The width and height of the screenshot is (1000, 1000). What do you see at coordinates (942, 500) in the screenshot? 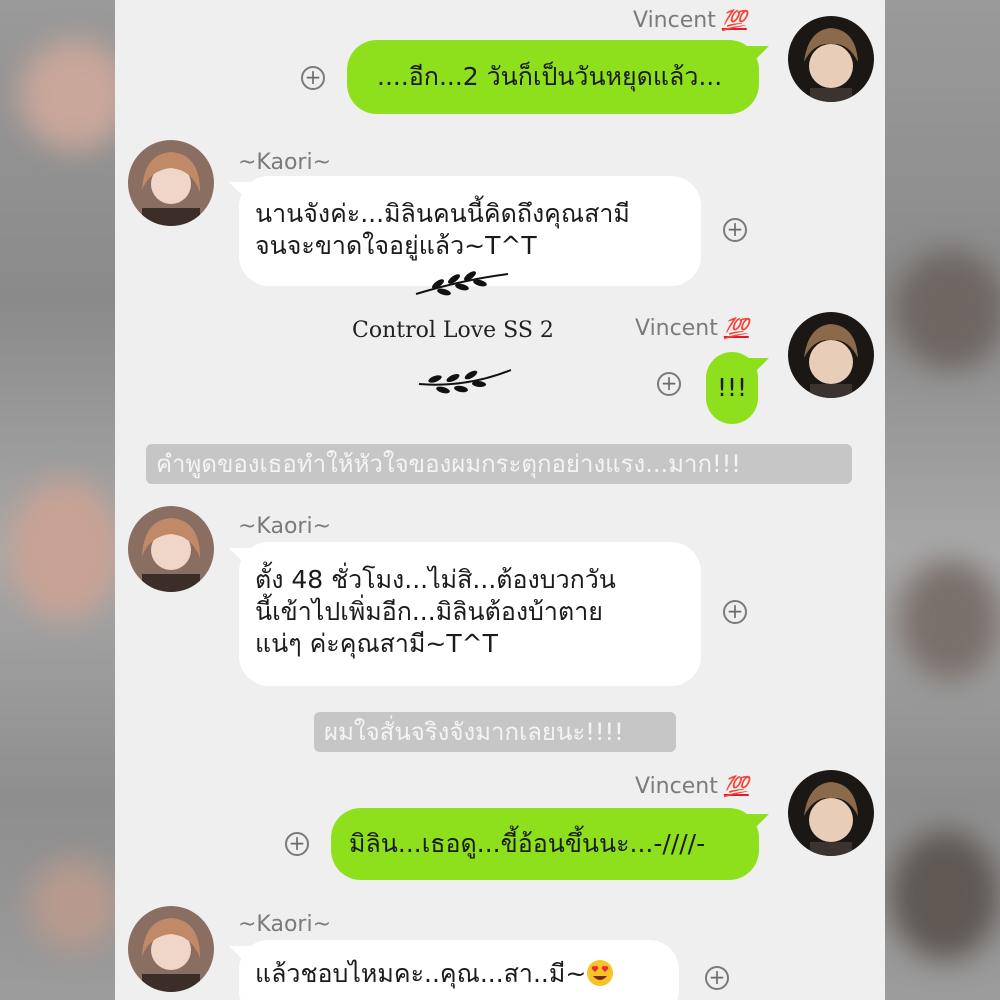
I see `right-blurred-backdrop` at bounding box center [942, 500].